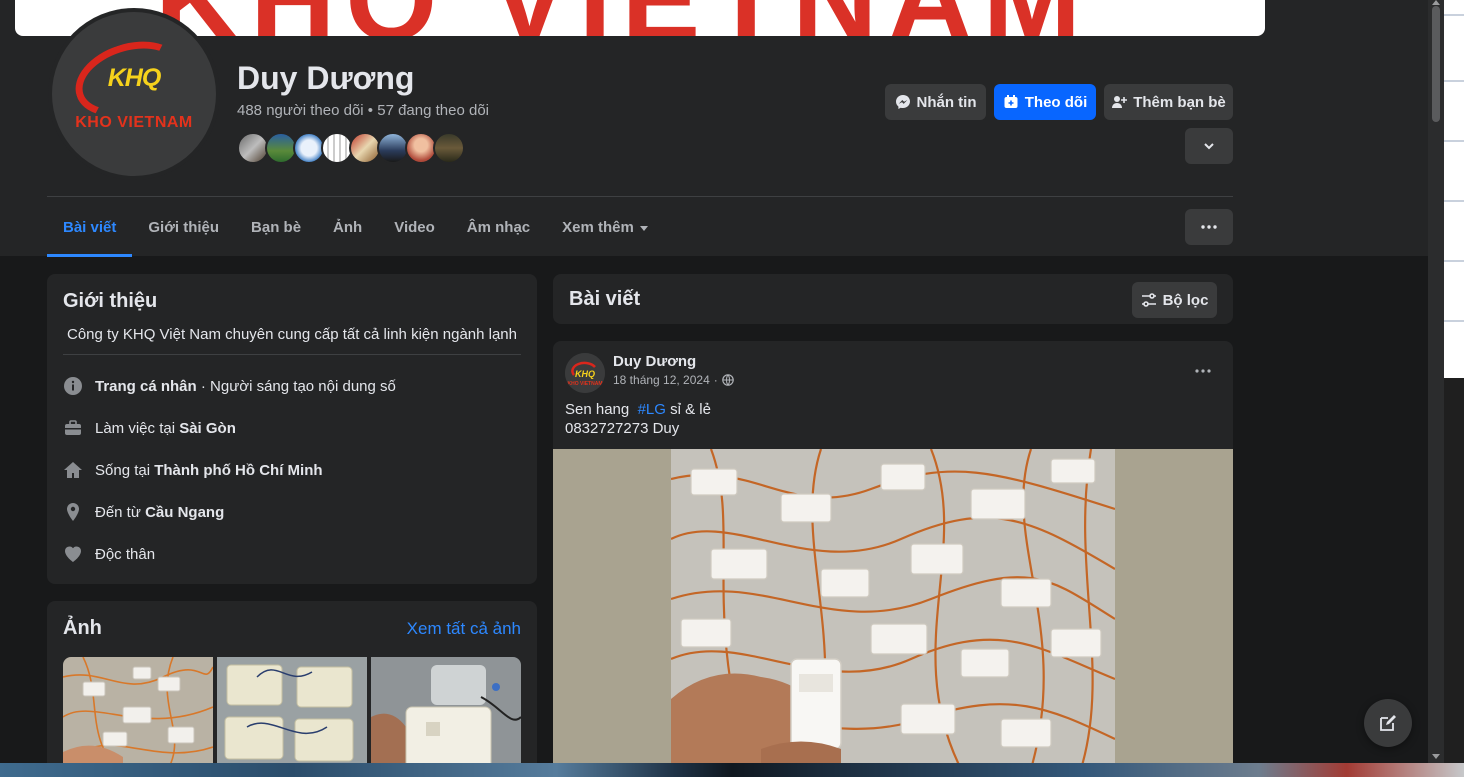 The image size is (1464, 777). I want to click on tab-music: Âm nhạc, so click(498, 227).